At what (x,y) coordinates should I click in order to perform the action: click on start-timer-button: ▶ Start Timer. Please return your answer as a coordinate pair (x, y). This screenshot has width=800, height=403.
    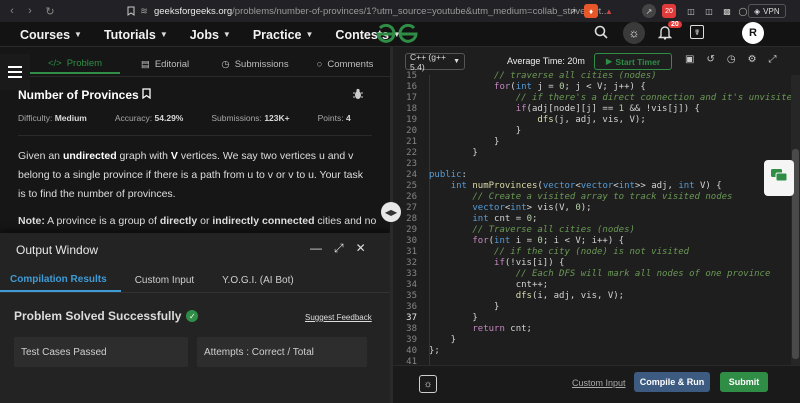
    Looking at the image, I should click on (633, 61).